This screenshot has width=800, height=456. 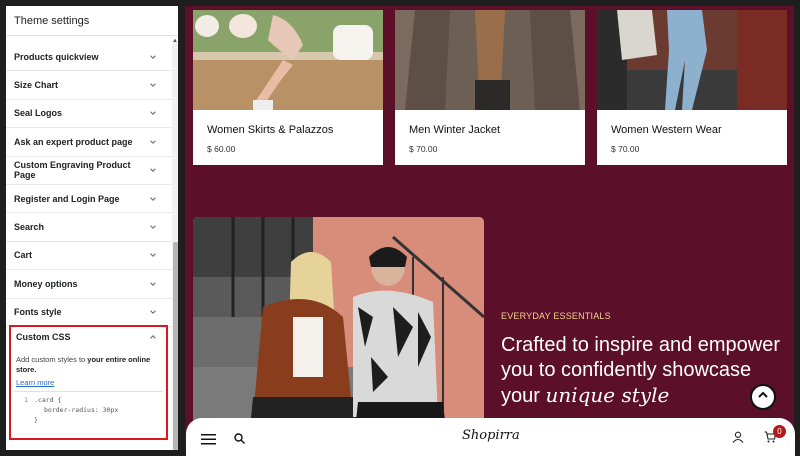 What do you see at coordinates (88, 400) in the screenshot?
I see `code-line-1: 1 .card {` at bounding box center [88, 400].